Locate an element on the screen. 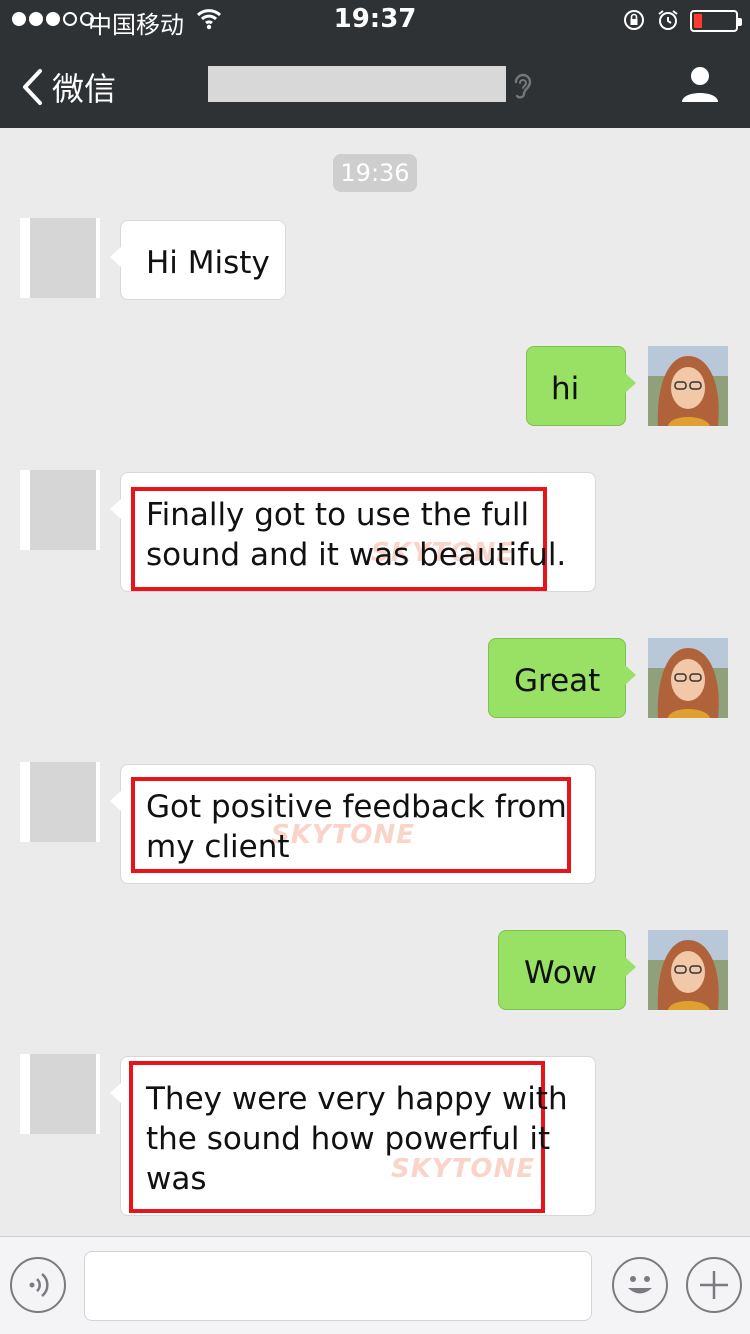 This screenshot has height=1334, width=750. back-label: 微信 is located at coordinates (84, 89).